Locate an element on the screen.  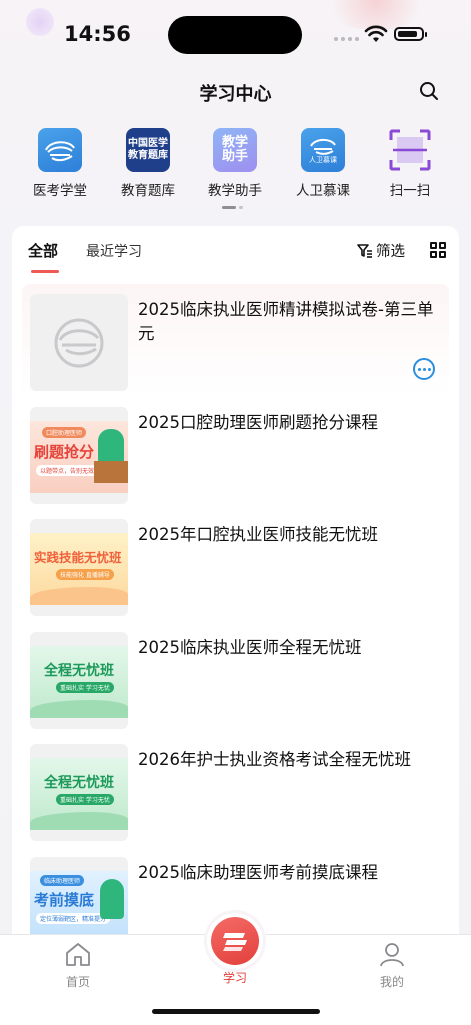
mooc-icon: 人卫慕课 is located at coordinates (323, 150).